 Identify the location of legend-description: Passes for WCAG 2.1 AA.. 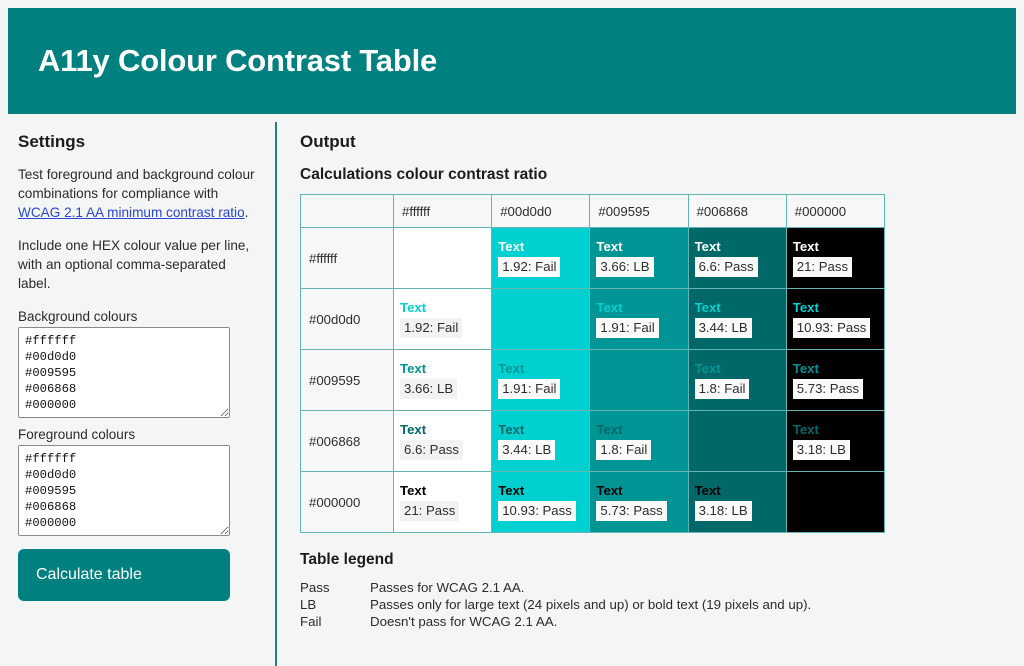
(447, 587).